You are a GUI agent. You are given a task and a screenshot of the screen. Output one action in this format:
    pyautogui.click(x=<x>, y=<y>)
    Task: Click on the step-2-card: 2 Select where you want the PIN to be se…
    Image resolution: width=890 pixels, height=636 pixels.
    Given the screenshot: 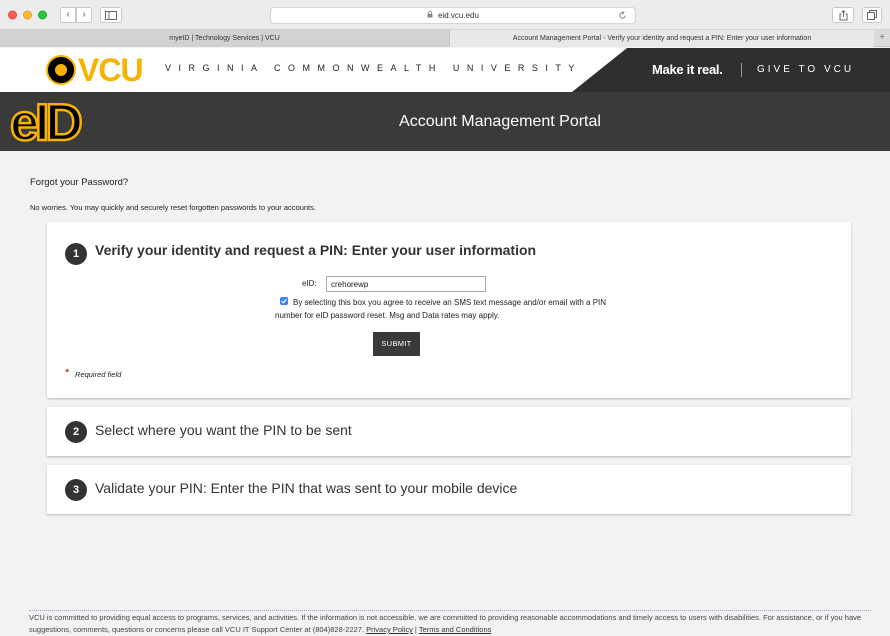 What is the action you would take?
    pyautogui.click(x=449, y=431)
    